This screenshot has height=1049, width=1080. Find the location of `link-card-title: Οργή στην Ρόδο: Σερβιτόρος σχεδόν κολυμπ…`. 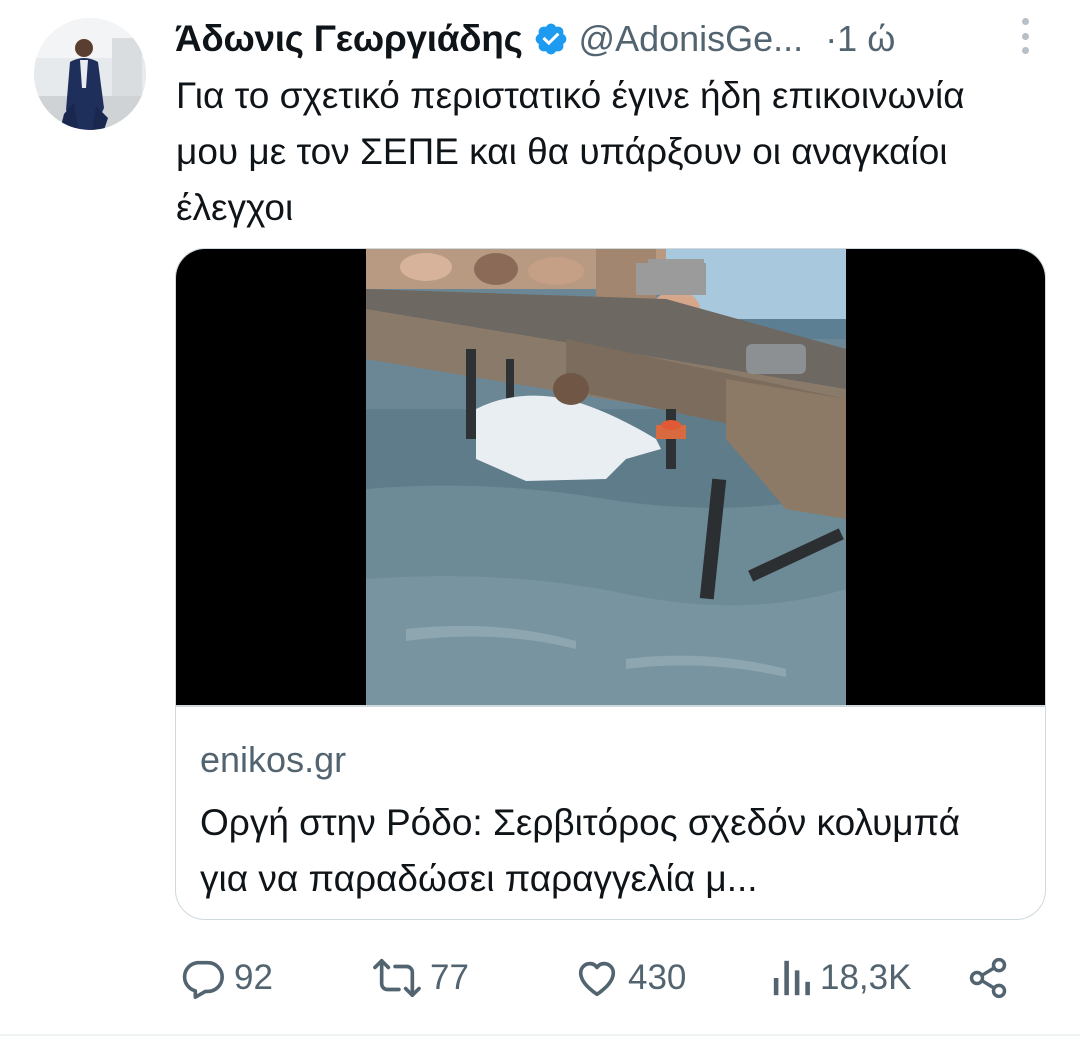

link-card-title: Οργή στην Ρόδο: Σερβιτόρος σχεδόν κολυμπ… is located at coordinates (580, 850).